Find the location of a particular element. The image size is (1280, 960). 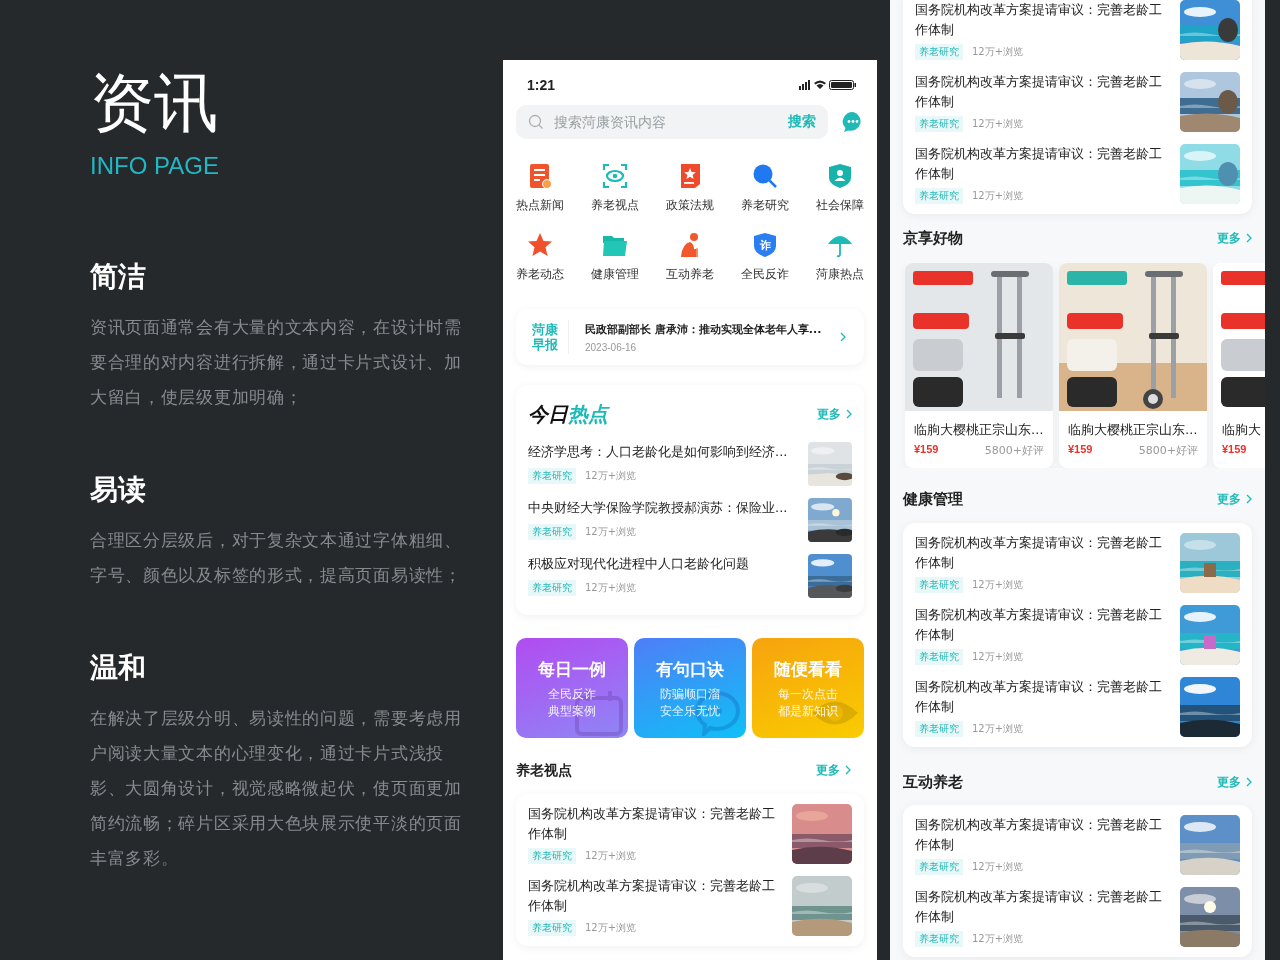

promo-card: 每日一例 全民反诈 典型案例 is located at coordinates (572, 688).